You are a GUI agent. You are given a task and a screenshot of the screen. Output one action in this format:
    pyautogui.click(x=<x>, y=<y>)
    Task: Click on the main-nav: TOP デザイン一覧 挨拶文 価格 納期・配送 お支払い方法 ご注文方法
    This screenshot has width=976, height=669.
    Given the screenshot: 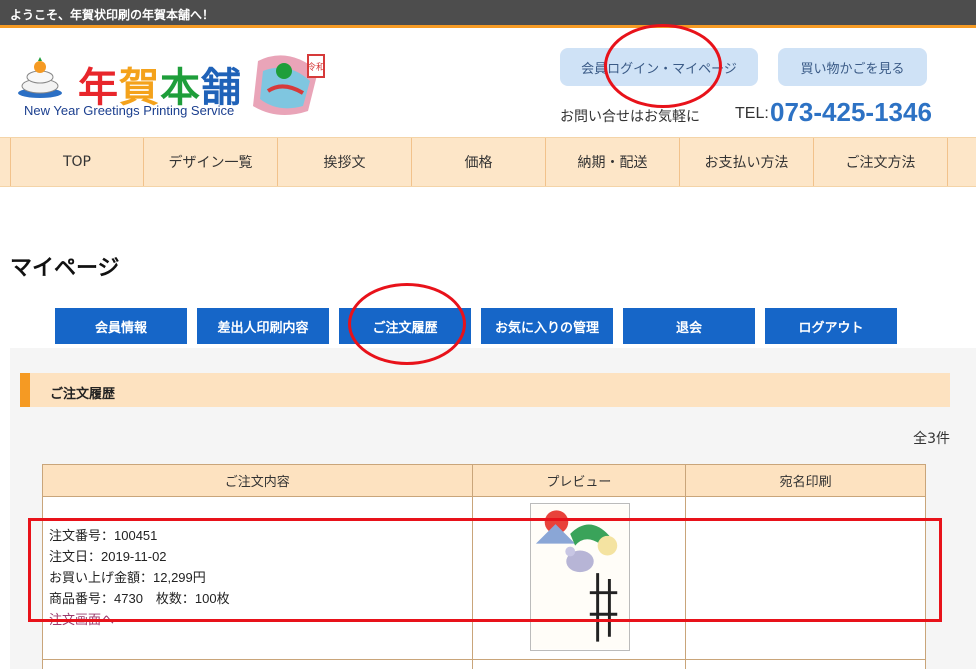 What is the action you would take?
    pyautogui.click(x=488, y=162)
    